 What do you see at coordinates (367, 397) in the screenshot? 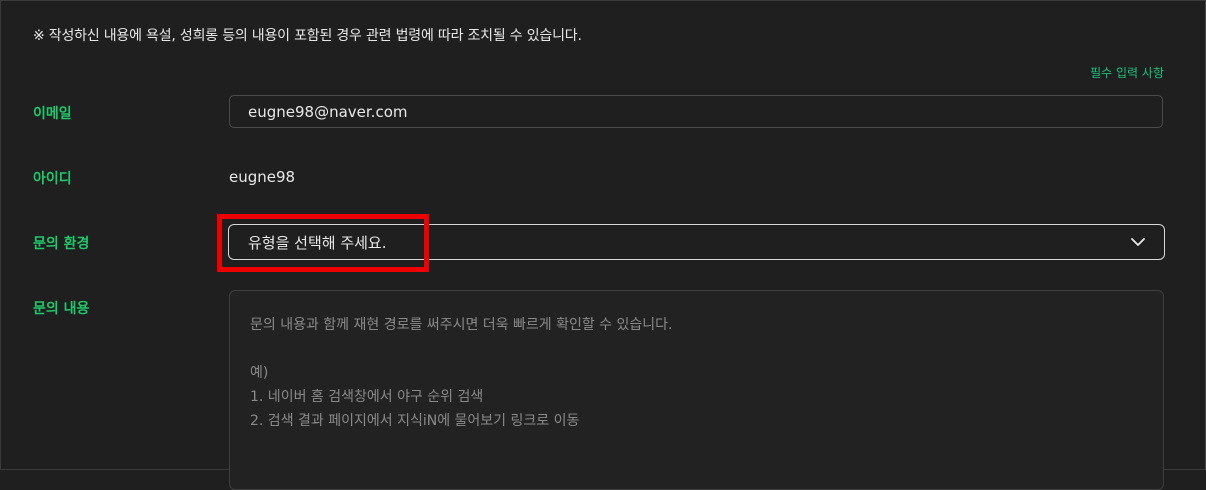
I see `placeholder-line: 1. 네이버 홈 검색창에서 야구 순위 검색` at bounding box center [367, 397].